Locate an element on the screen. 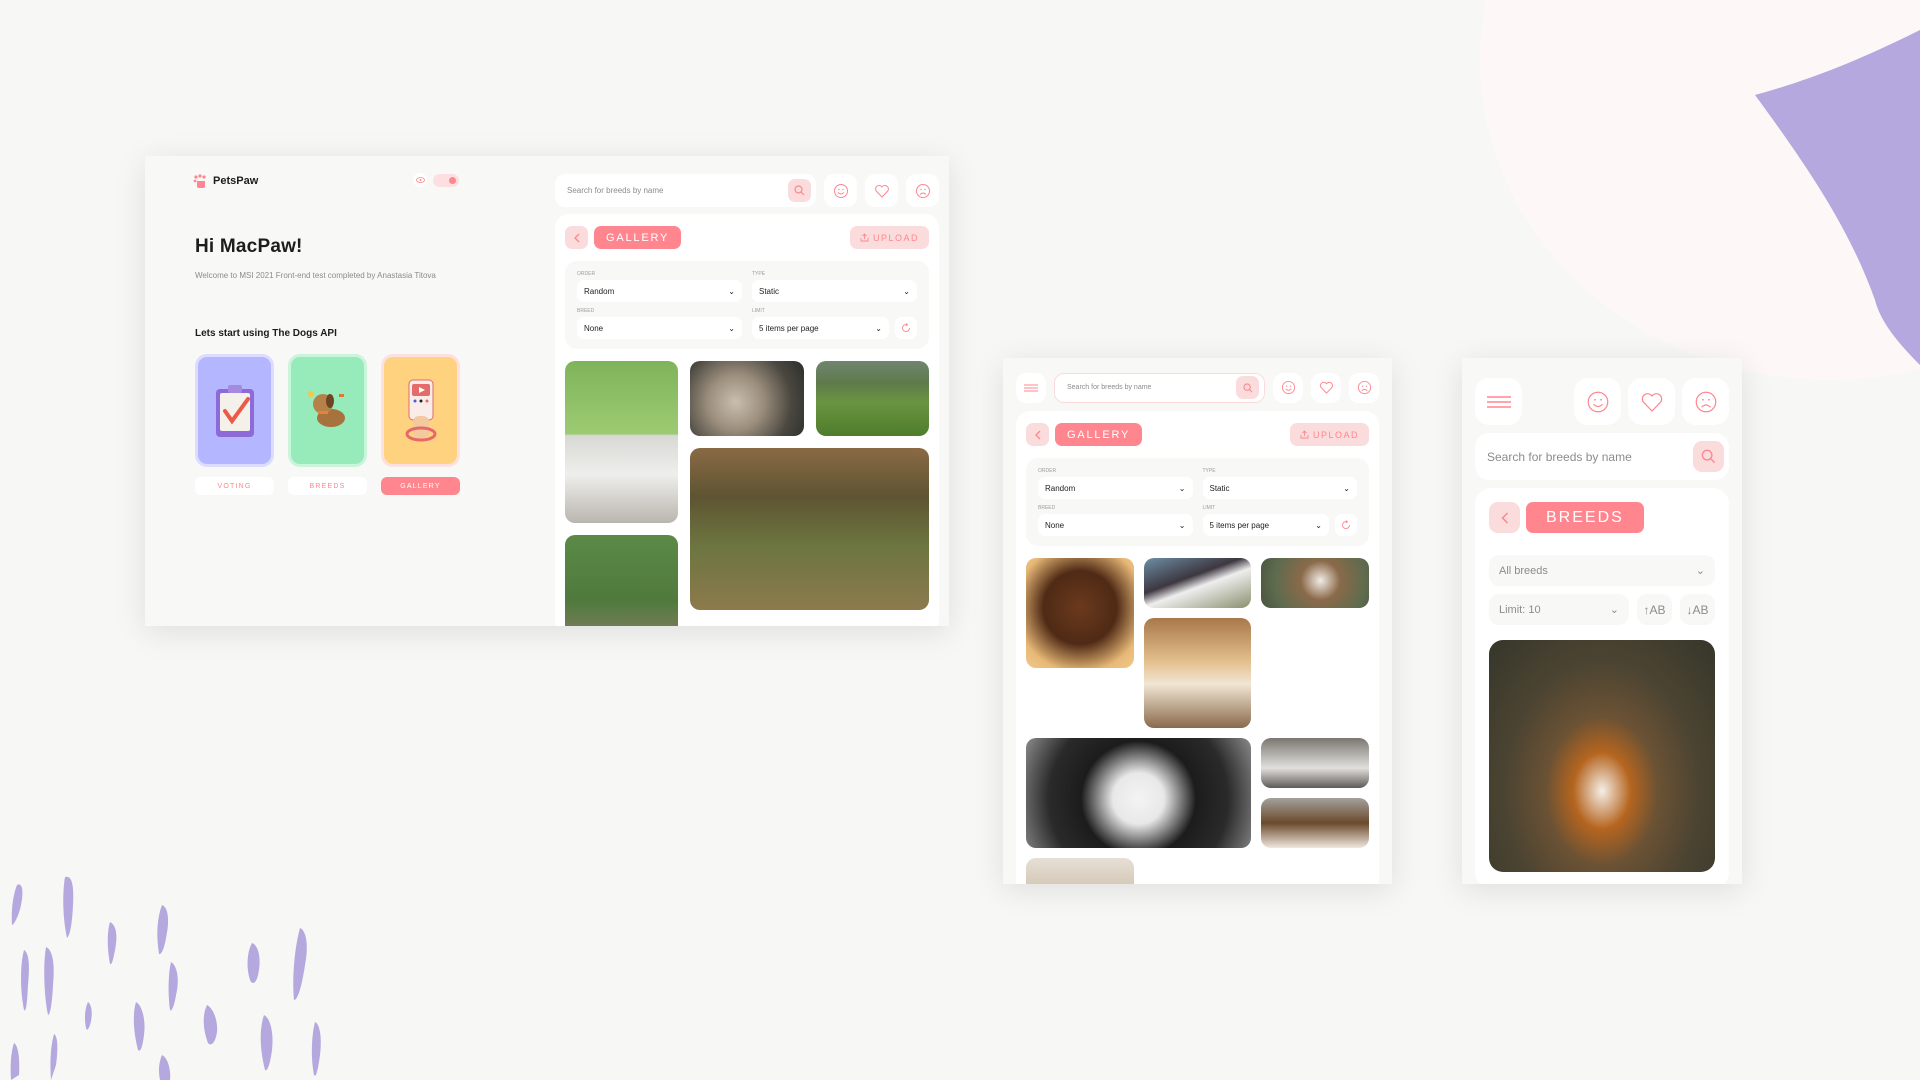  sort-descending-button: ↓AB is located at coordinates (1697, 609).